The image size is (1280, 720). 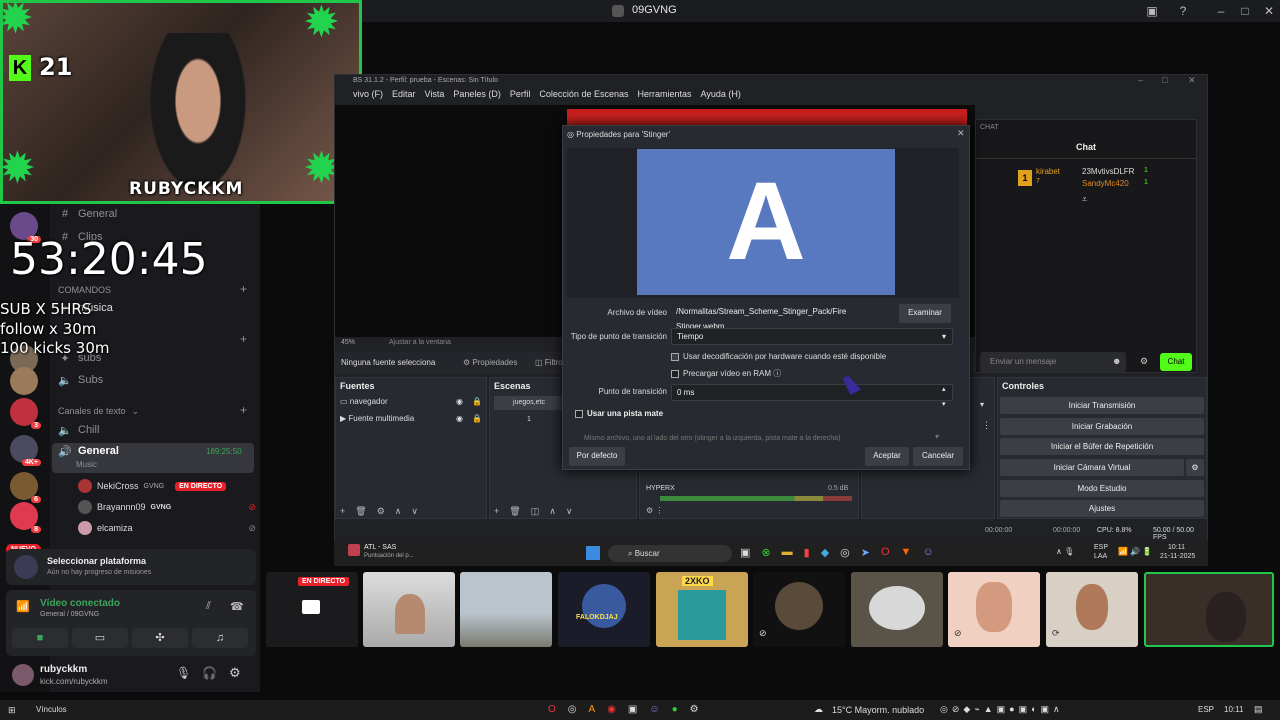 I want to click on chat-user: 23MvtivsDLFR, so click(x=1108, y=171).